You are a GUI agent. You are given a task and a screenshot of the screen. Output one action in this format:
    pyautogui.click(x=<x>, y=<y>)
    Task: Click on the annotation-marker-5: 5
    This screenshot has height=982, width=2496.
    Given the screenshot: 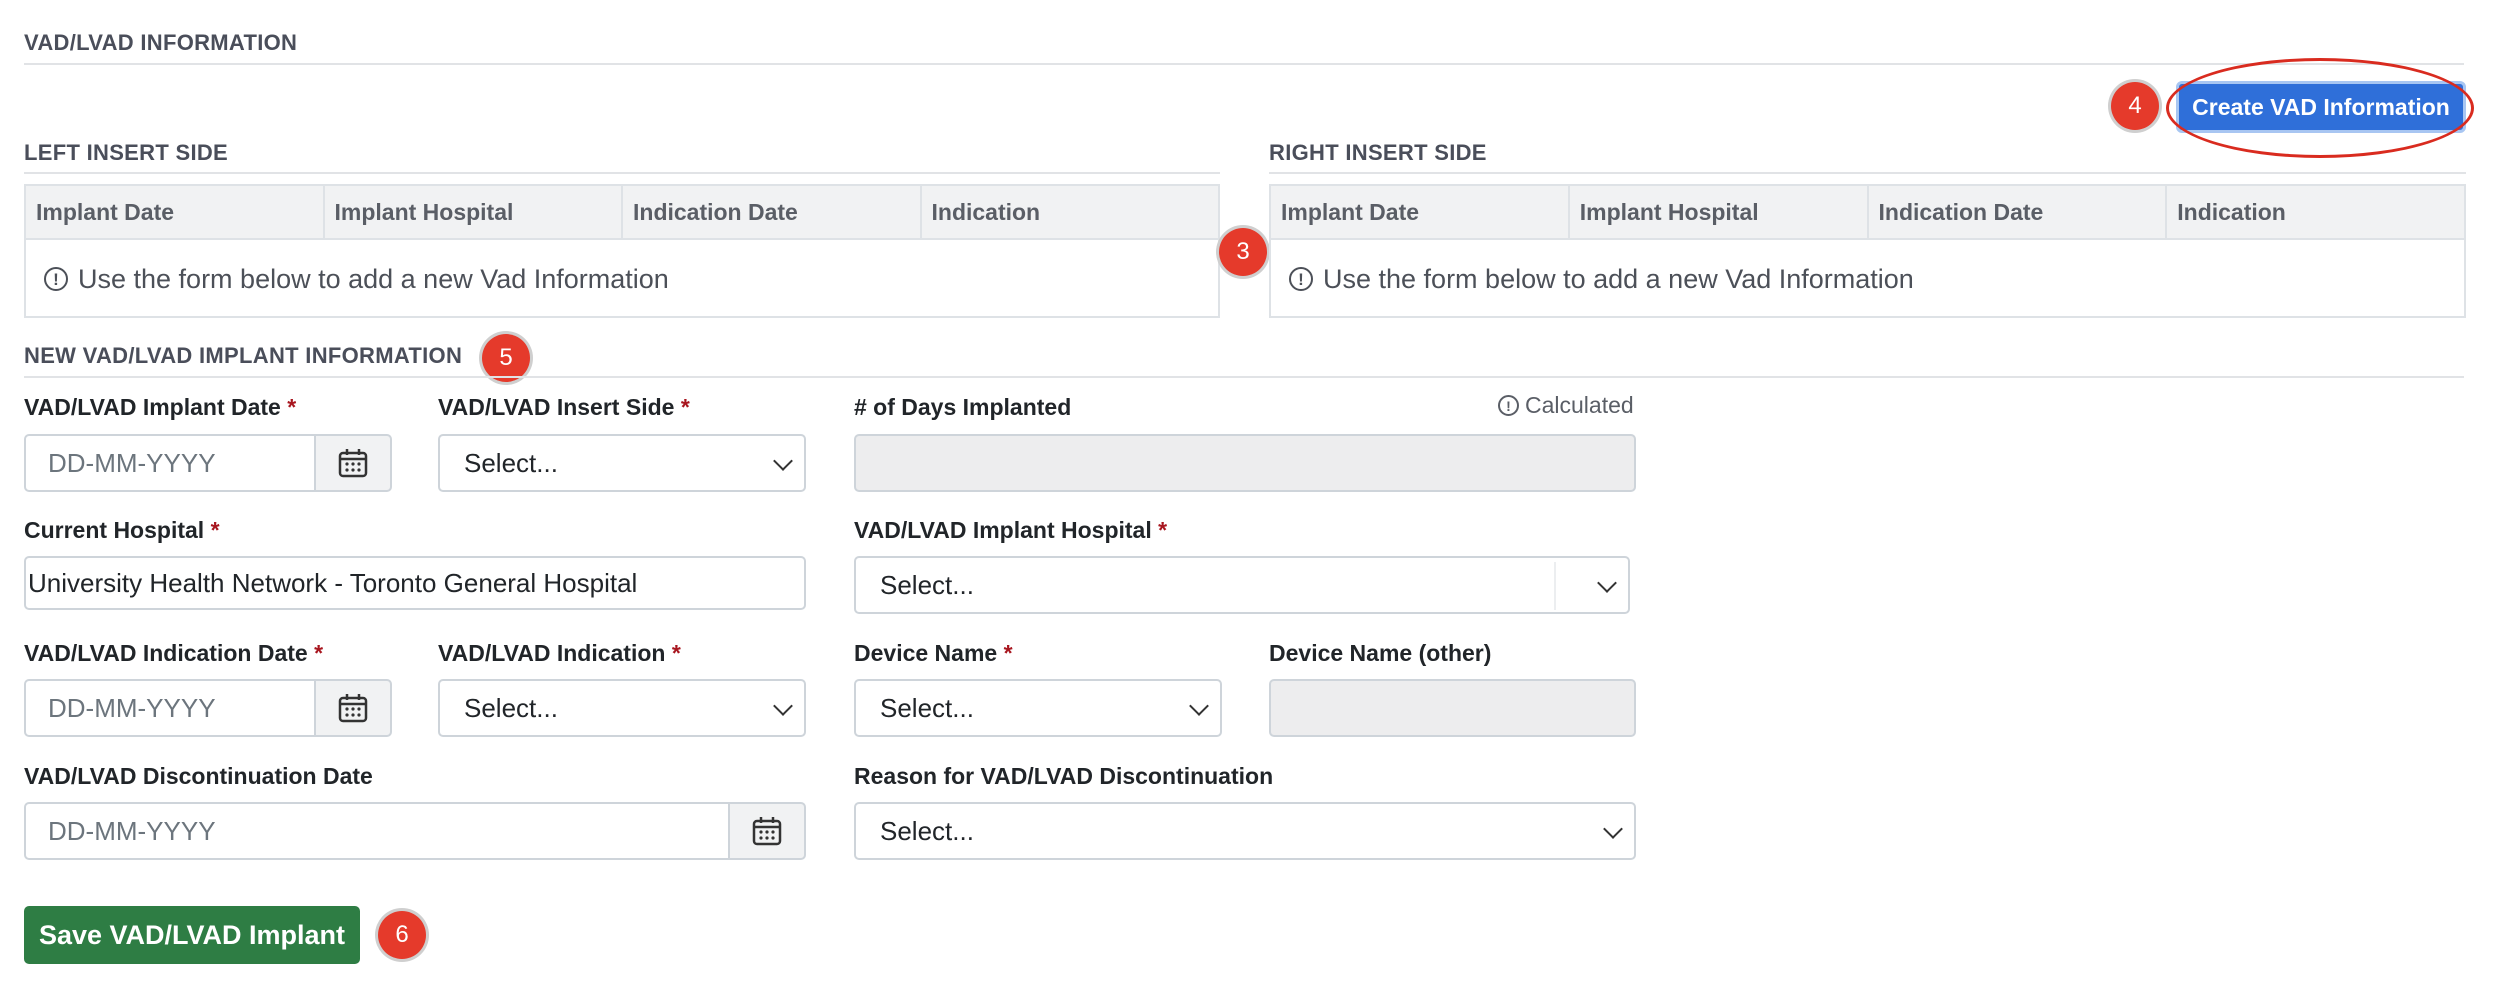 What is the action you would take?
    pyautogui.click(x=506, y=358)
    